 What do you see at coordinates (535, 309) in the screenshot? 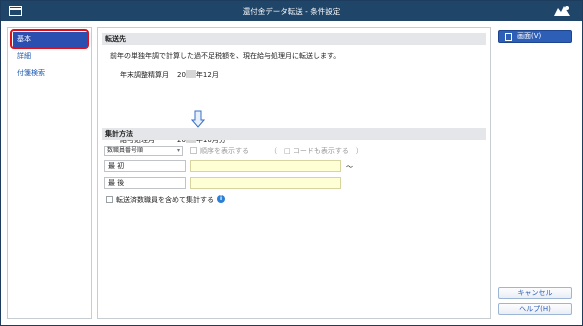
I see `help-button: ヘルプ(H)` at bounding box center [535, 309].